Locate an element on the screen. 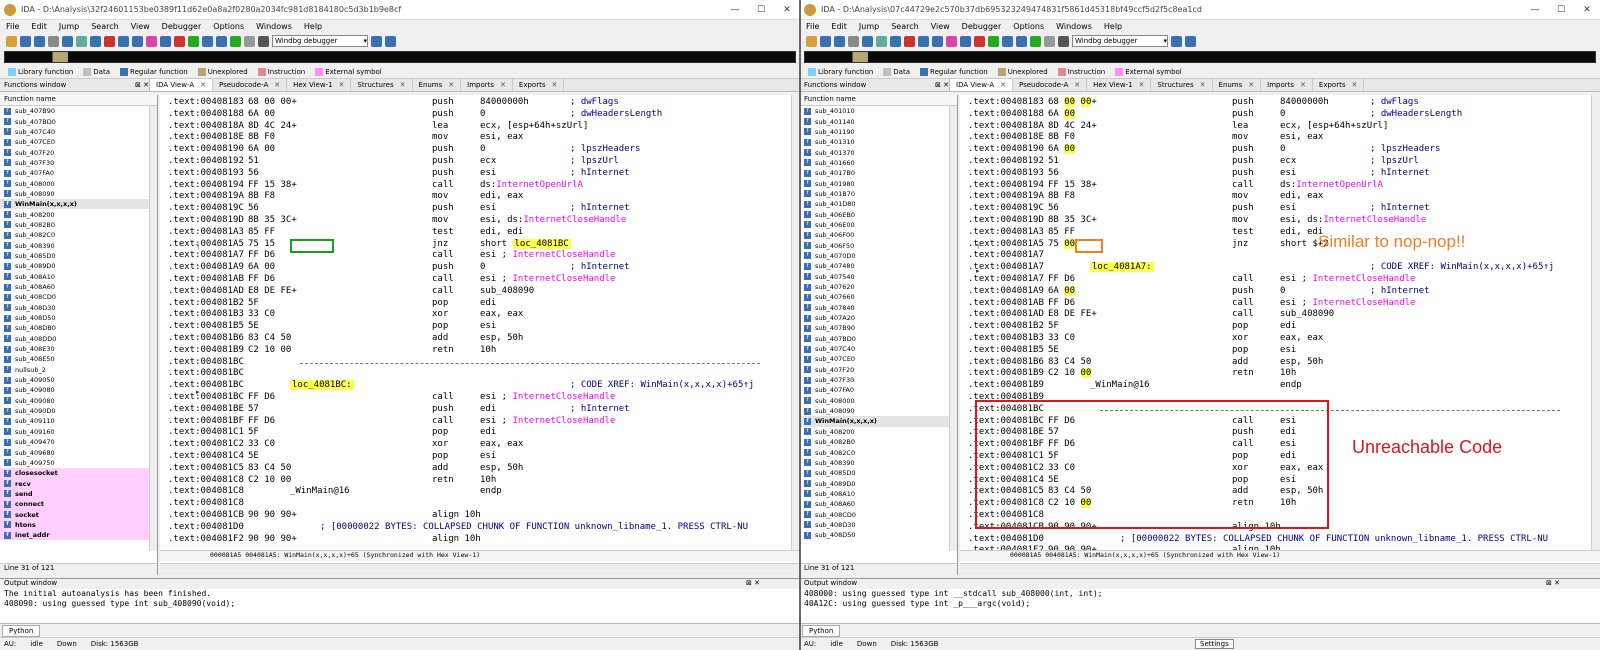  tab-ida-view-a: IDA View-A ✕ is located at coordinates (981, 85).